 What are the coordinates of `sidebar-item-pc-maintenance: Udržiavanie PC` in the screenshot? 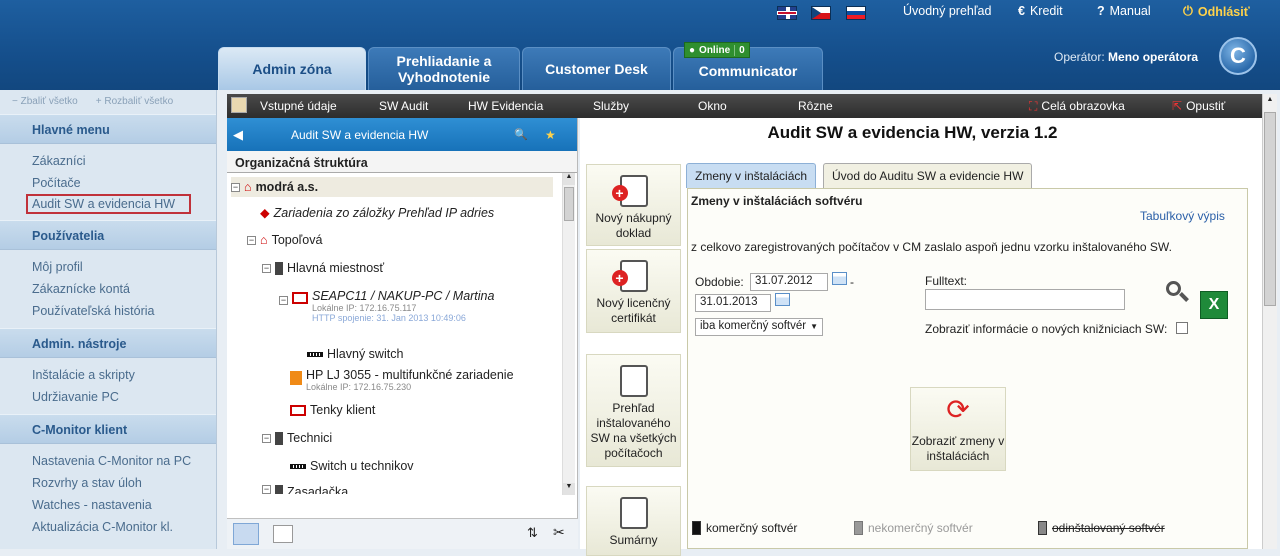 It's located at (124, 397).